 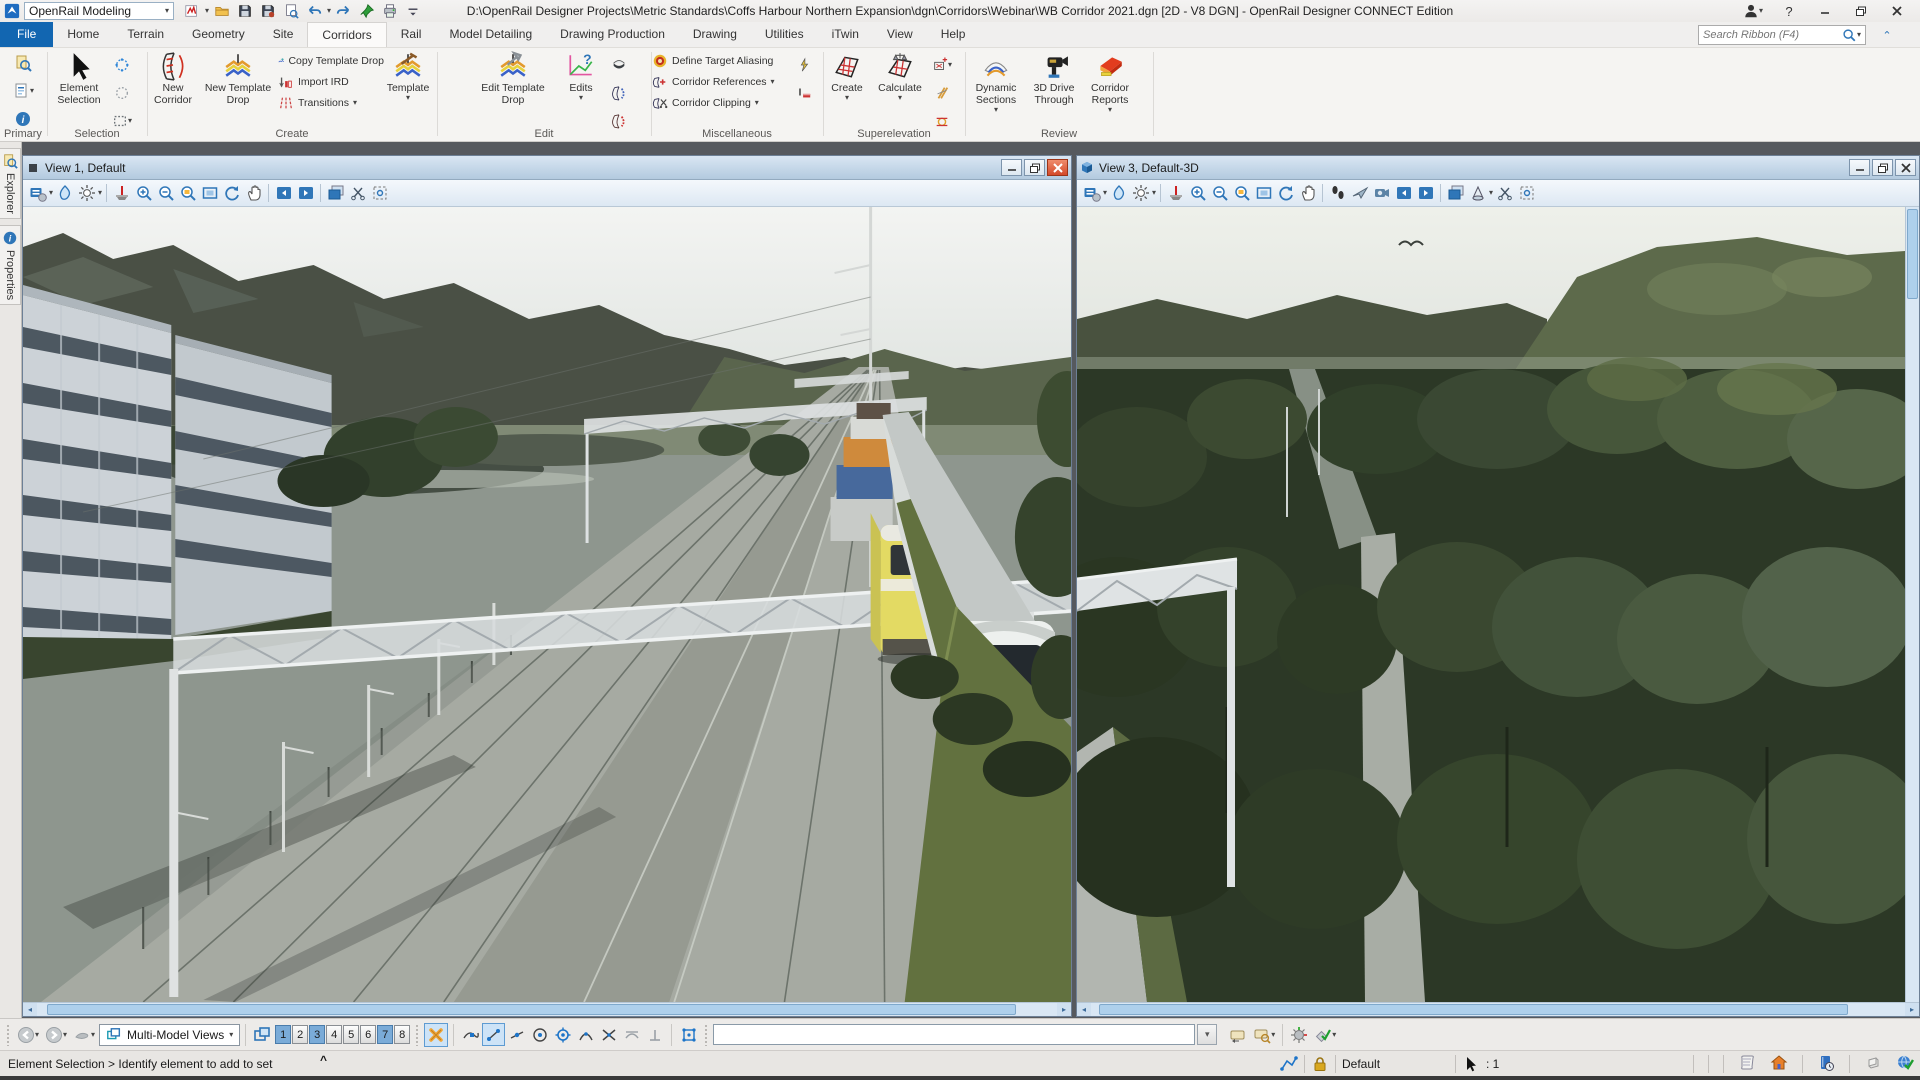 I want to click on properties-button: ▾, so click(x=23, y=91).